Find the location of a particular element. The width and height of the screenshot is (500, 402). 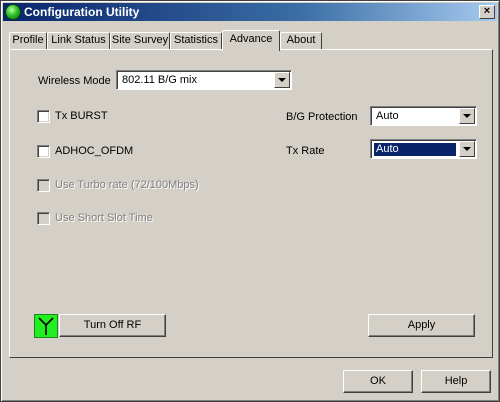

short-slot-checkbox is located at coordinates (43, 218).